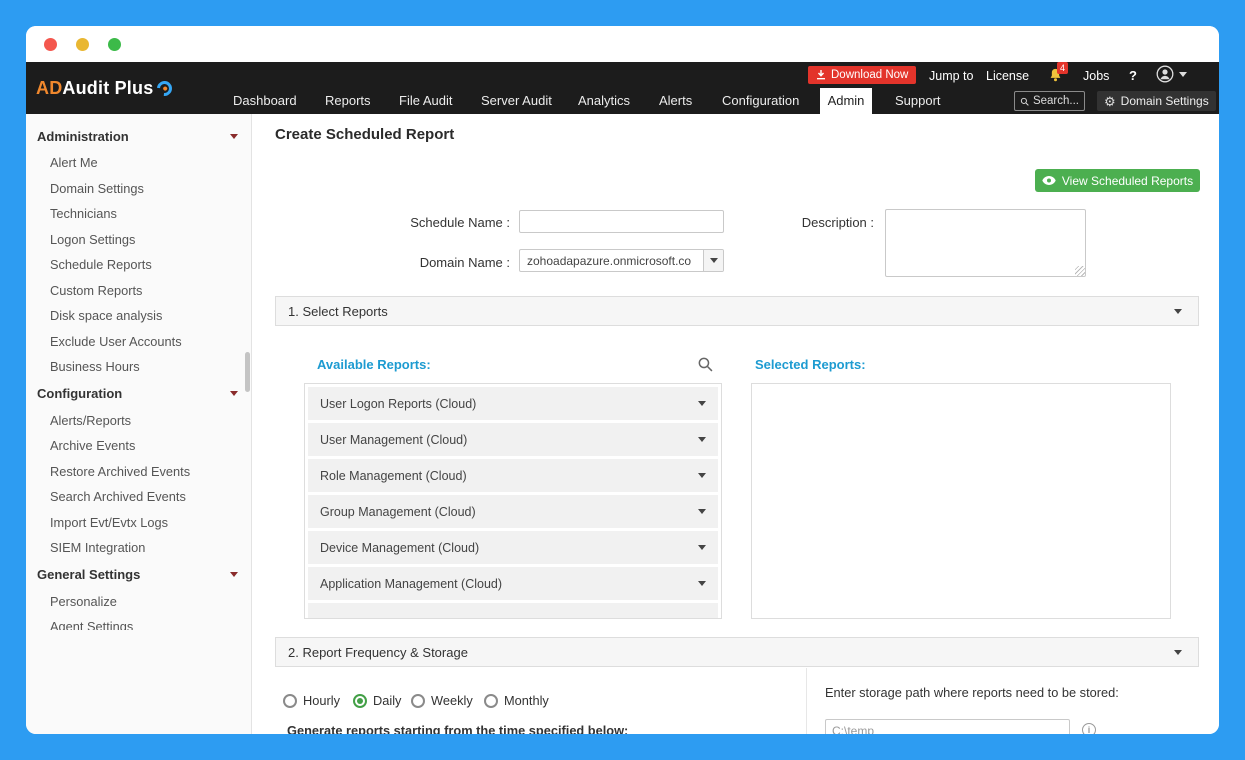  I want to click on frequency-option: Hourly, so click(311, 700).